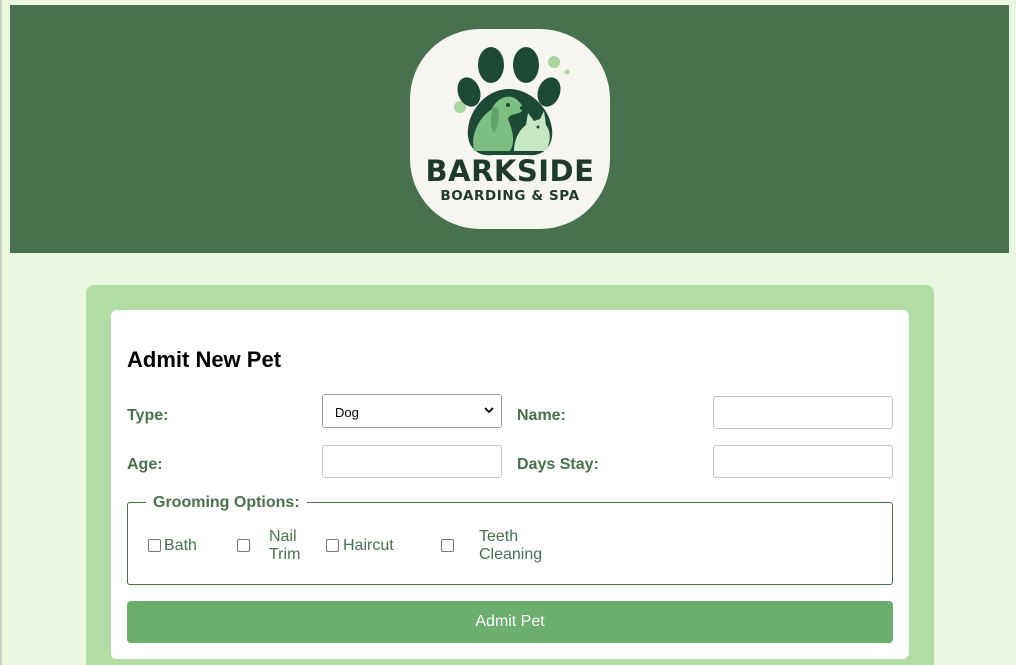  I want to click on type-label: Type:, so click(148, 415).